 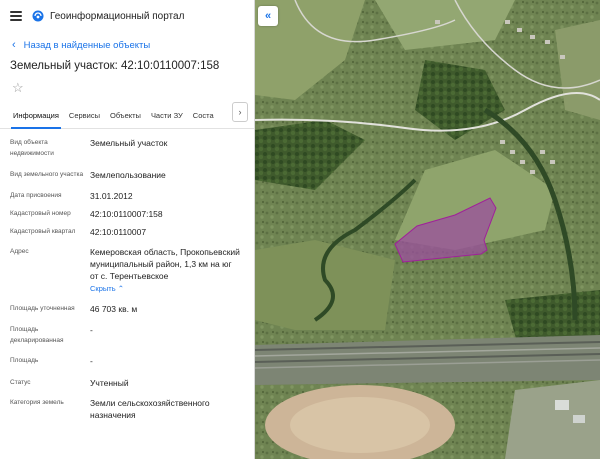 What do you see at coordinates (38, 16) in the screenshot?
I see `portal-logo-icon` at bounding box center [38, 16].